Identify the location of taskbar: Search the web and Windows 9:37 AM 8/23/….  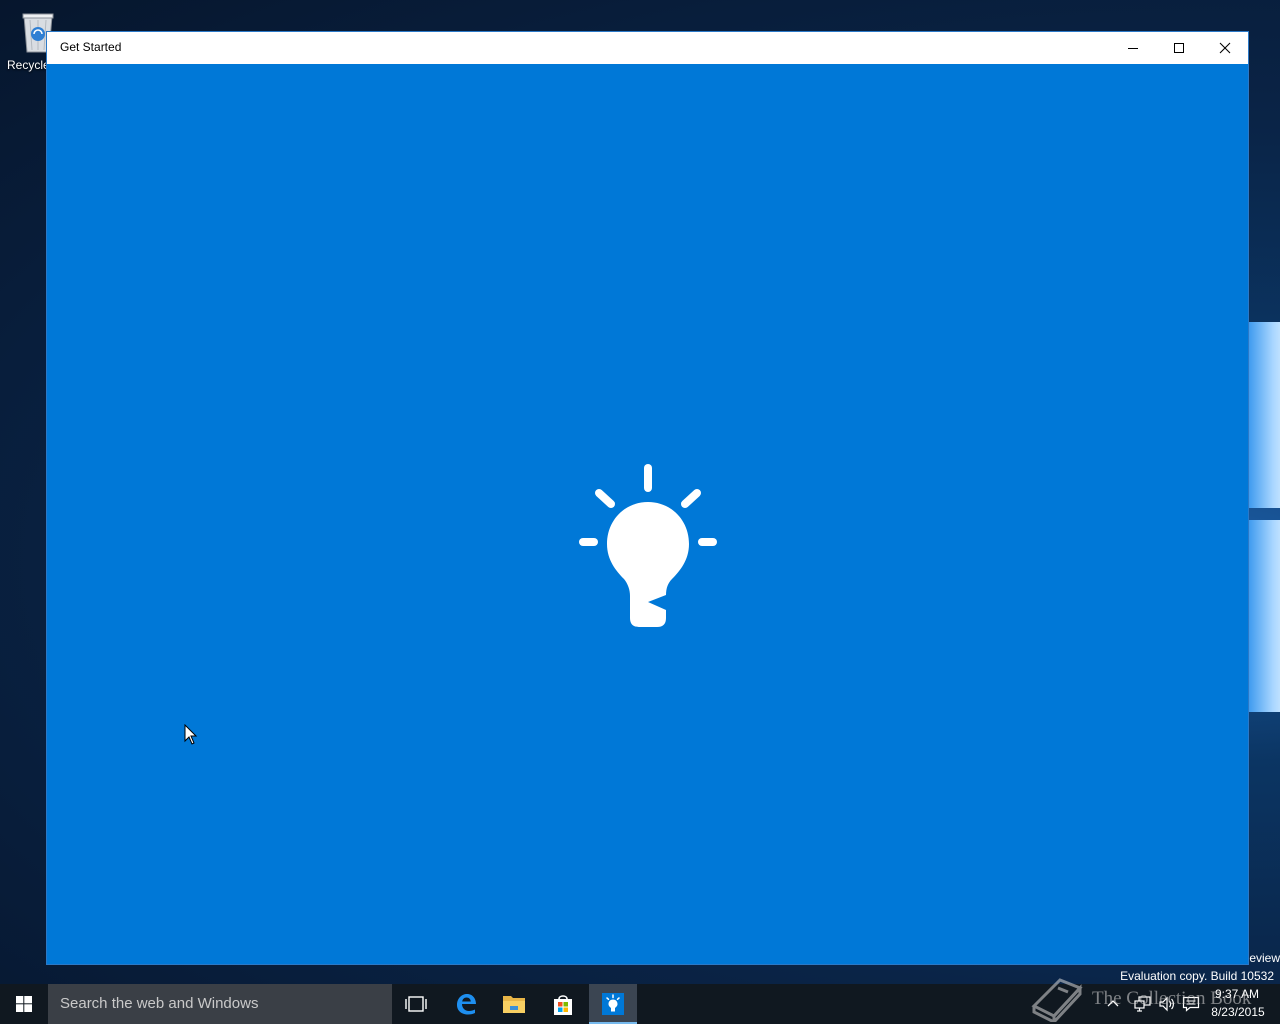
(640, 1004).